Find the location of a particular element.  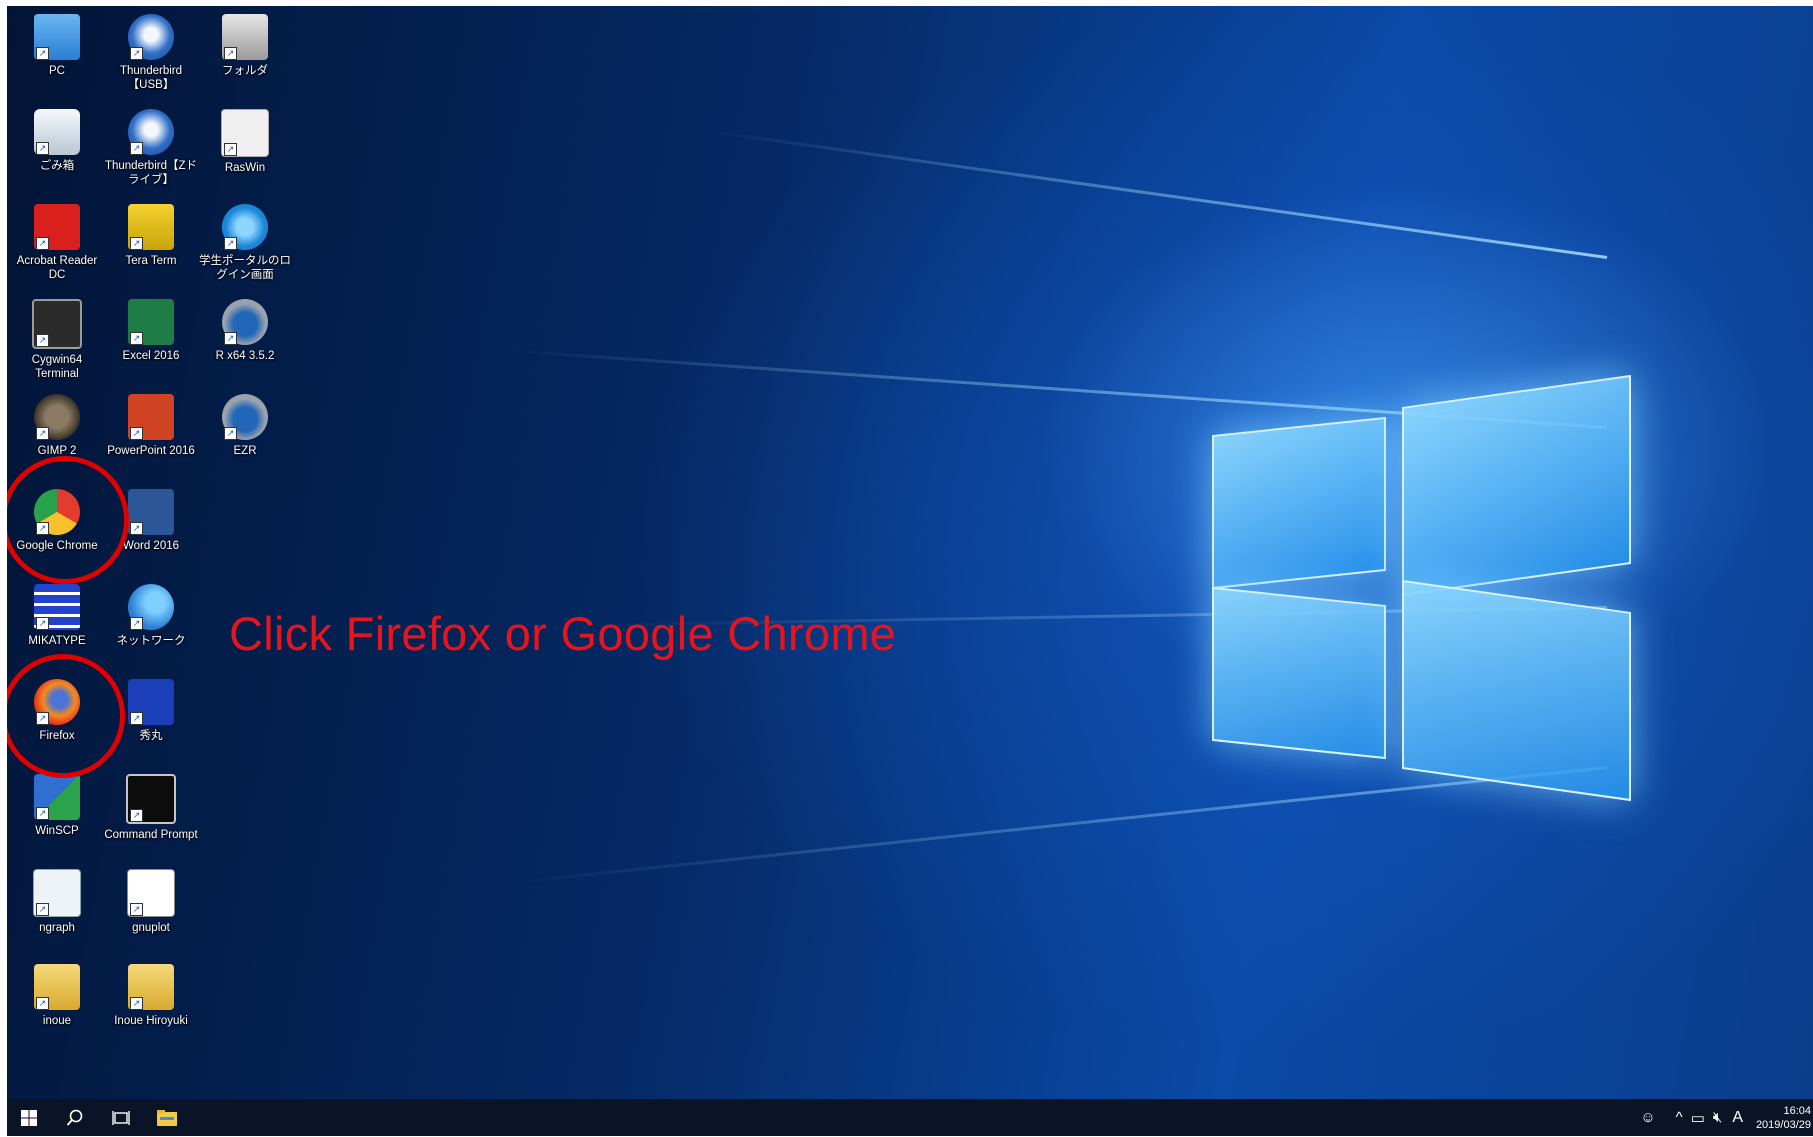

task-view-button is located at coordinates (121, 1117).